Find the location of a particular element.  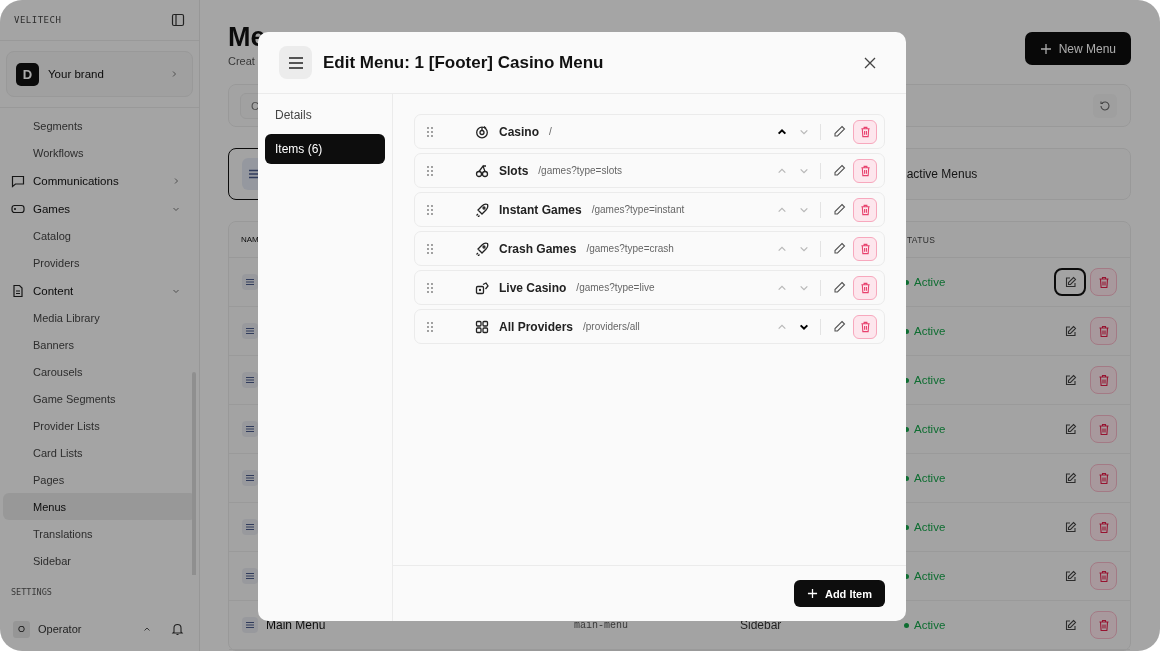

dice-icon is located at coordinates (482, 287).